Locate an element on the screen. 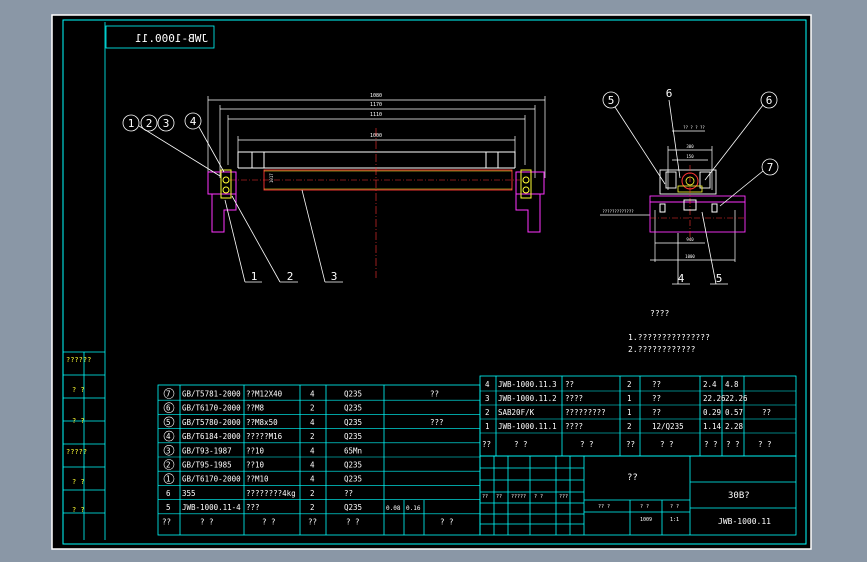 This screenshot has width=867, height=562. part-code: GB/T6184-2000 is located at coordinates (211, 436).